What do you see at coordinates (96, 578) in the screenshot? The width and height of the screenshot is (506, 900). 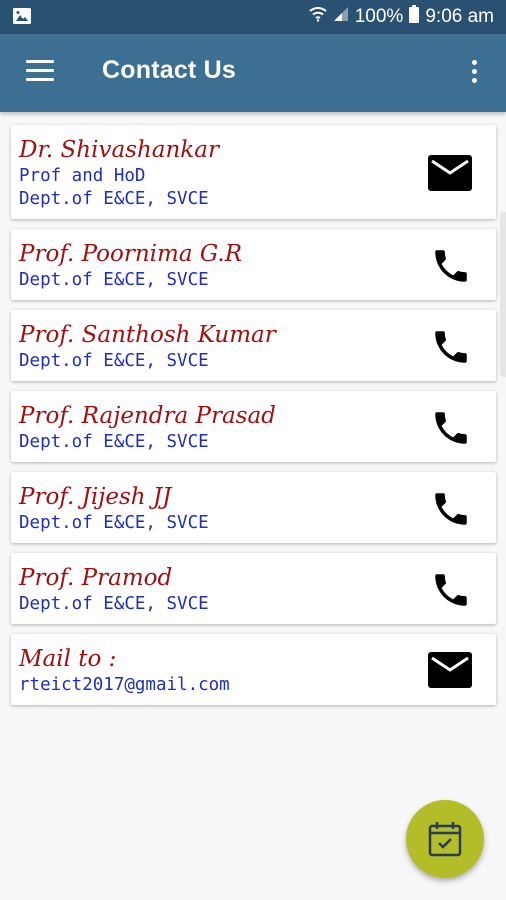 I see `contact-name: Prof. Pramod` at bounding box center [96, 578].